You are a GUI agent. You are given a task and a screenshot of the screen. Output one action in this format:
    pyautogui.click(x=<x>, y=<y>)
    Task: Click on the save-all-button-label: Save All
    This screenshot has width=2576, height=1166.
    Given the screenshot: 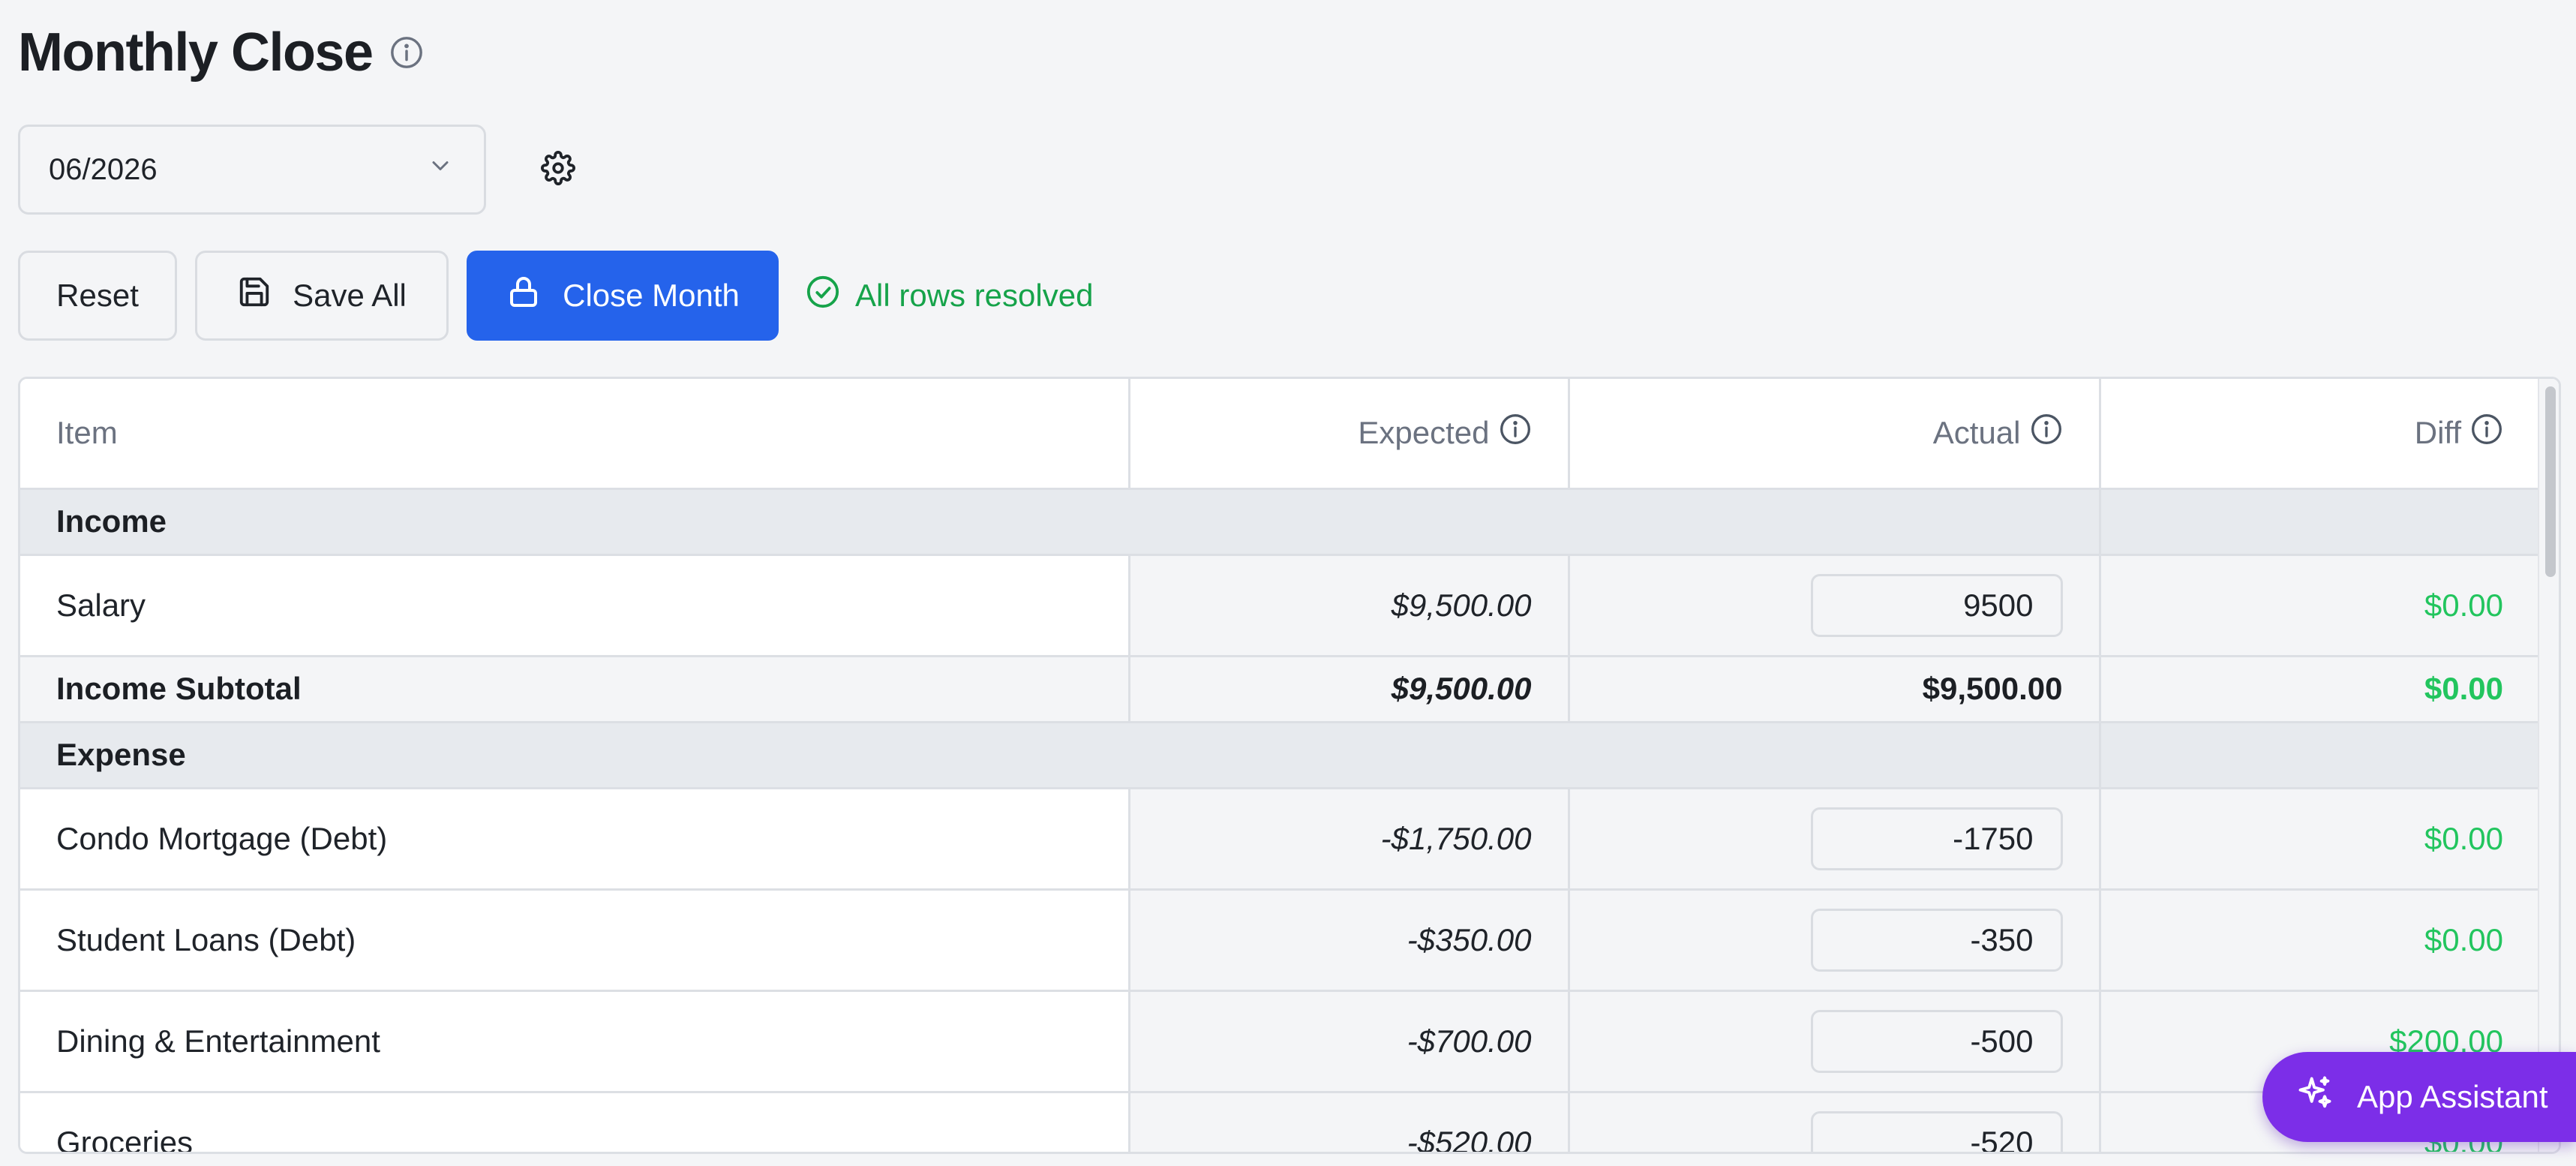 What is the action you would take?
    pyautogui.click(x=350, y=295)
    